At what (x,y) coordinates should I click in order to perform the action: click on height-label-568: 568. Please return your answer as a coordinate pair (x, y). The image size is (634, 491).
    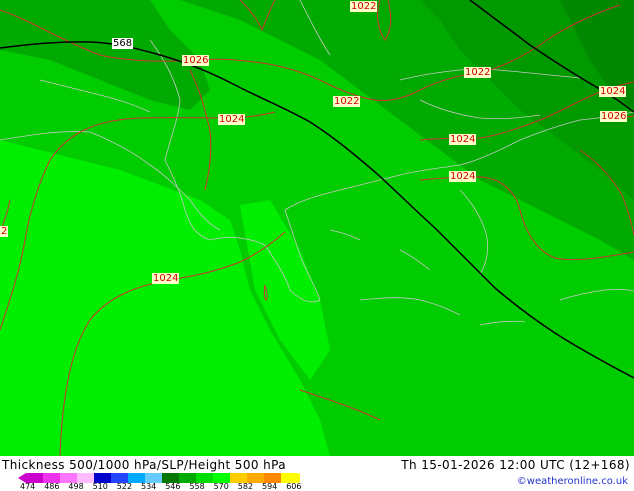
    Looking at the image, I should click on (123, 43).